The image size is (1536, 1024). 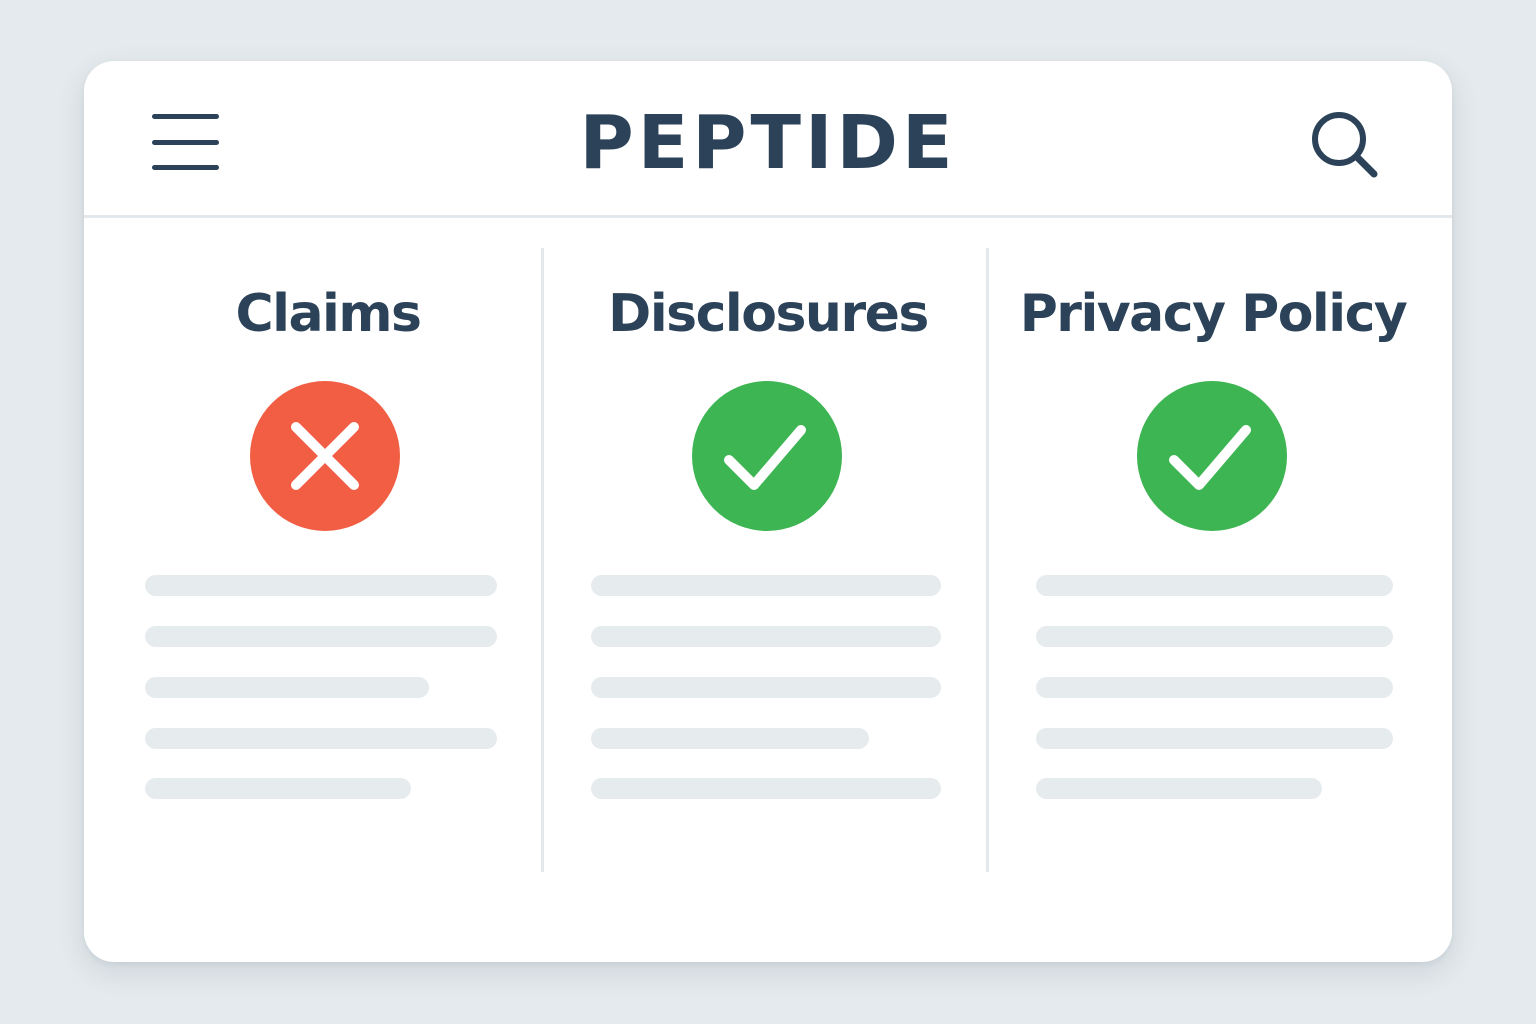 I want to click on menu-button, so click(x=185, y=142).